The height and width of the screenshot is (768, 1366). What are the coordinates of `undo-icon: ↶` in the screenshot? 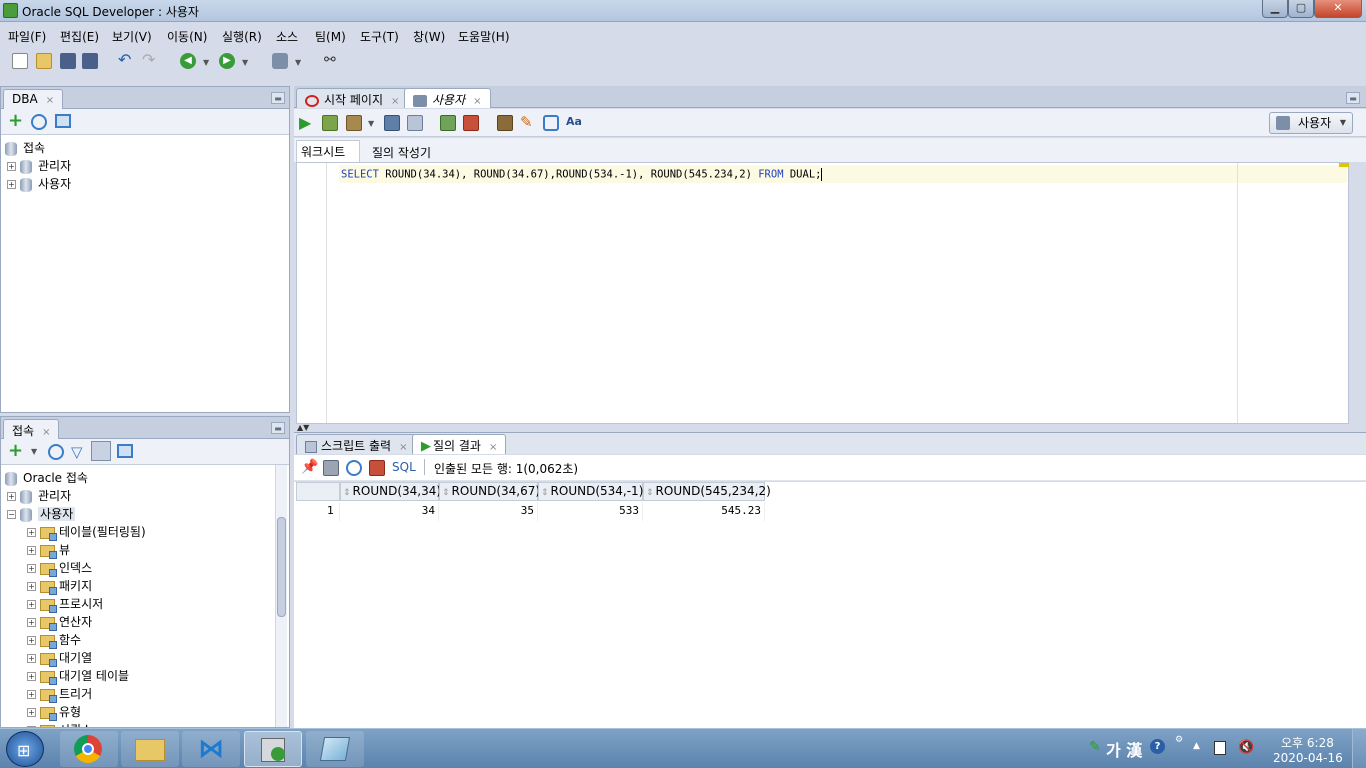 It's located at (126, 60).